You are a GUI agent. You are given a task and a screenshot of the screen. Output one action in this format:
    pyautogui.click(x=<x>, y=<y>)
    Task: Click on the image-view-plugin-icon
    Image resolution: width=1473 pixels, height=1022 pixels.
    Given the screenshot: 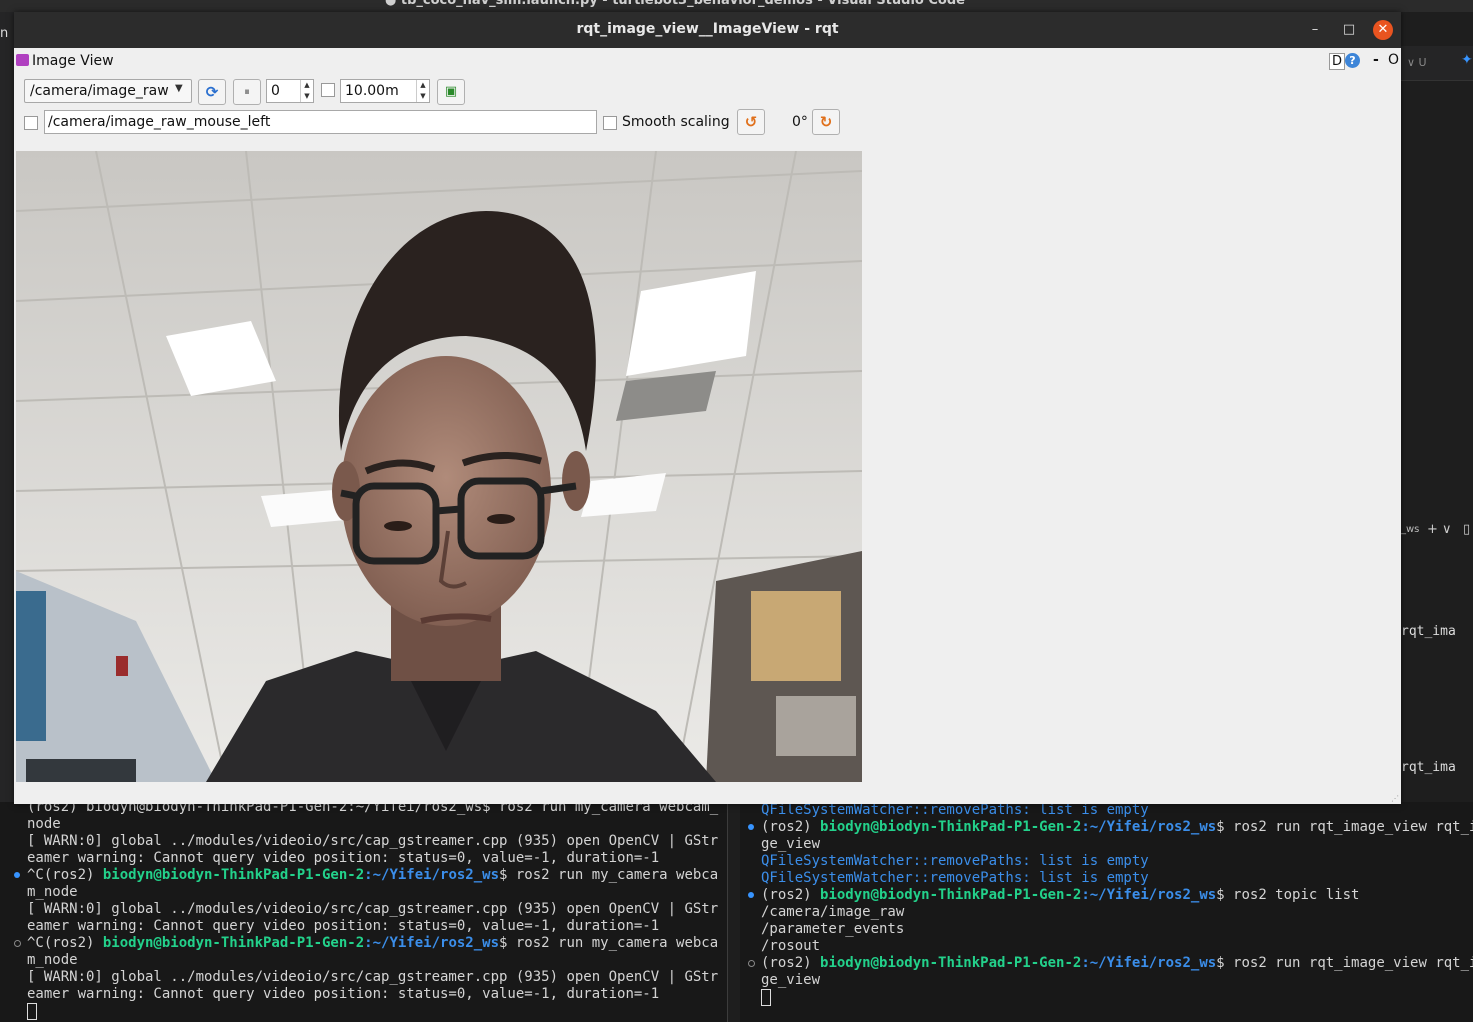 What is the action you would take?
    pyautogui.click(x=22, y=60)
    